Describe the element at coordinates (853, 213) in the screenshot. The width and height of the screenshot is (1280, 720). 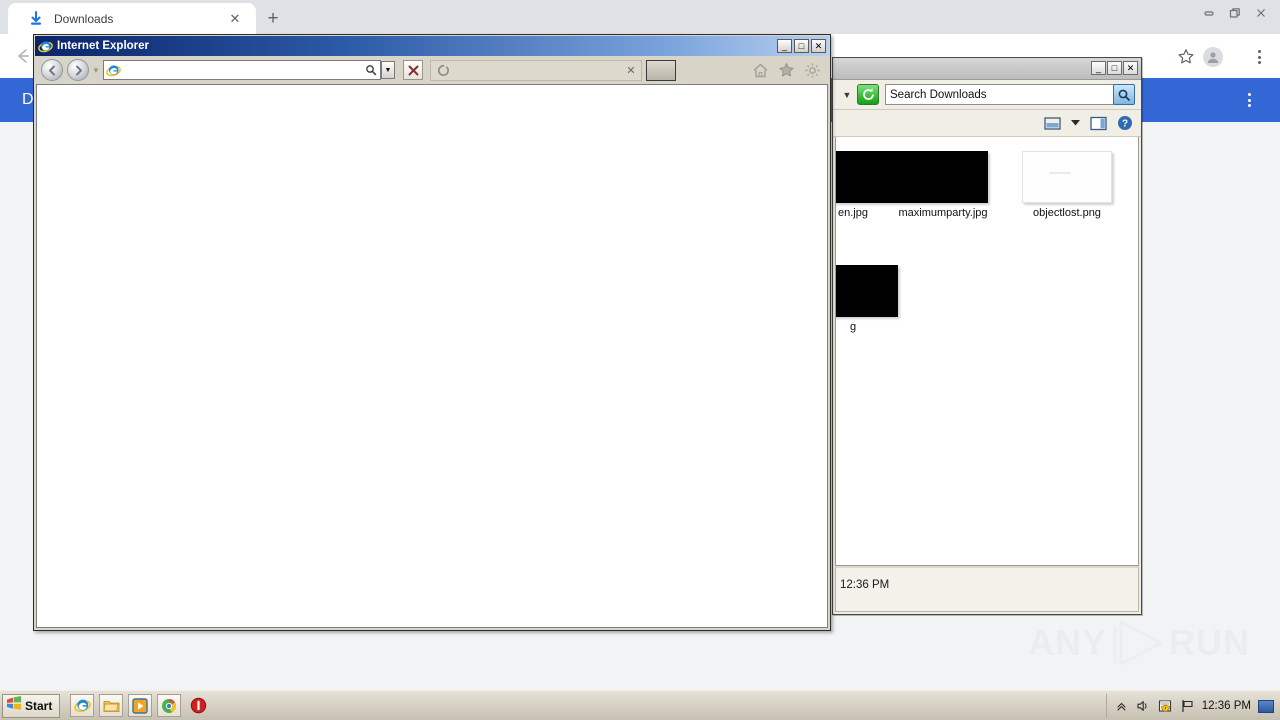
I see `file-name: en.jpg` at that location.